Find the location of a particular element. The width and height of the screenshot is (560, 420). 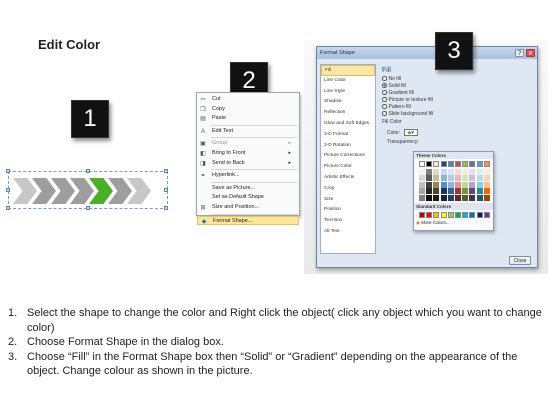

menu-item-bring-to-front: ◧ Bring to Front ▸ is located at coordinates (248, 154).